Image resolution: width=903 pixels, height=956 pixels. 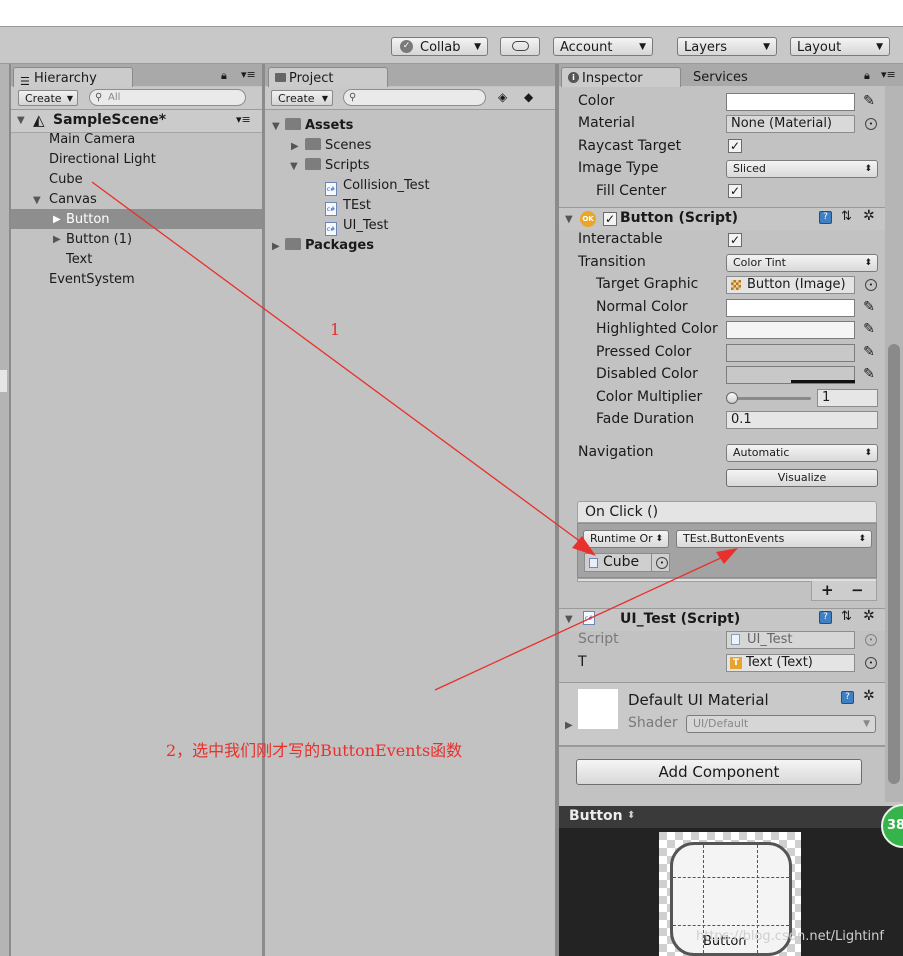 What do you see at coordinates (314, 750) in the screenshot?
I see `annotation-note-2: 2，选中我们刚才写的ButtonEvents函数` at bounding box center [314, 750].